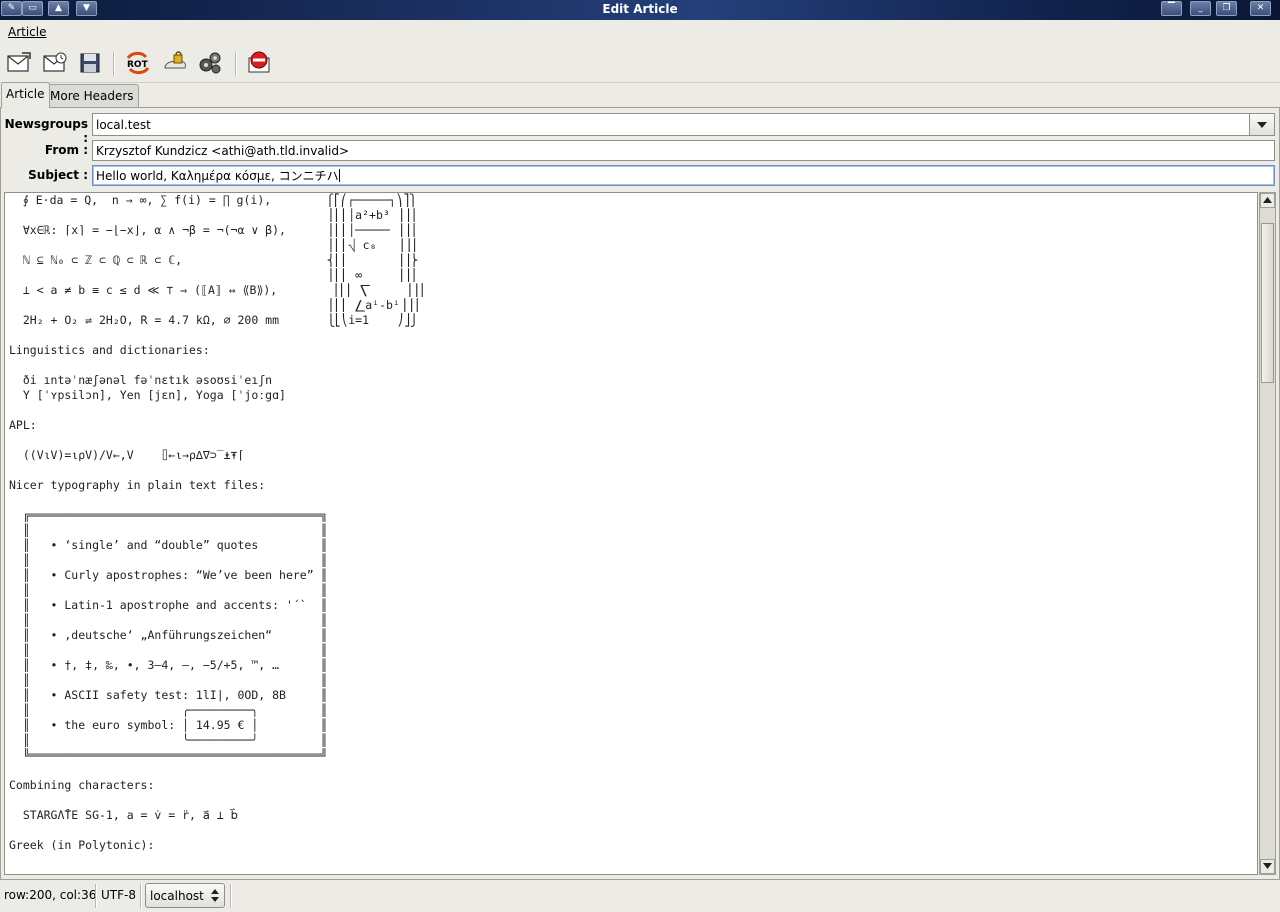  I want to click on arrow-up-icon, so click(1267, 200).